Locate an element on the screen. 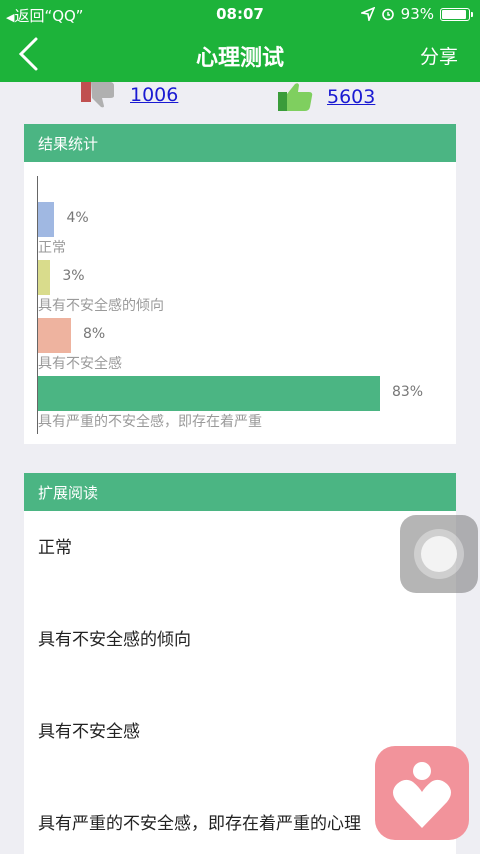  thumbs-down-vote: 1006 is located at coordinates (129, 95).